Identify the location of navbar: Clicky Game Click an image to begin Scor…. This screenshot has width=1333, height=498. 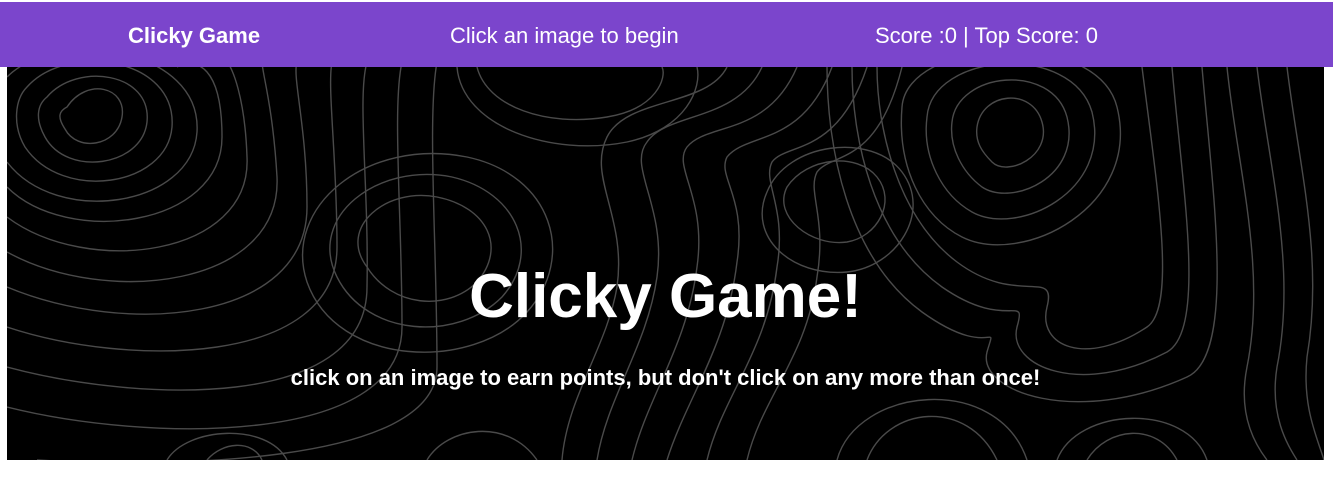
(666, 34).